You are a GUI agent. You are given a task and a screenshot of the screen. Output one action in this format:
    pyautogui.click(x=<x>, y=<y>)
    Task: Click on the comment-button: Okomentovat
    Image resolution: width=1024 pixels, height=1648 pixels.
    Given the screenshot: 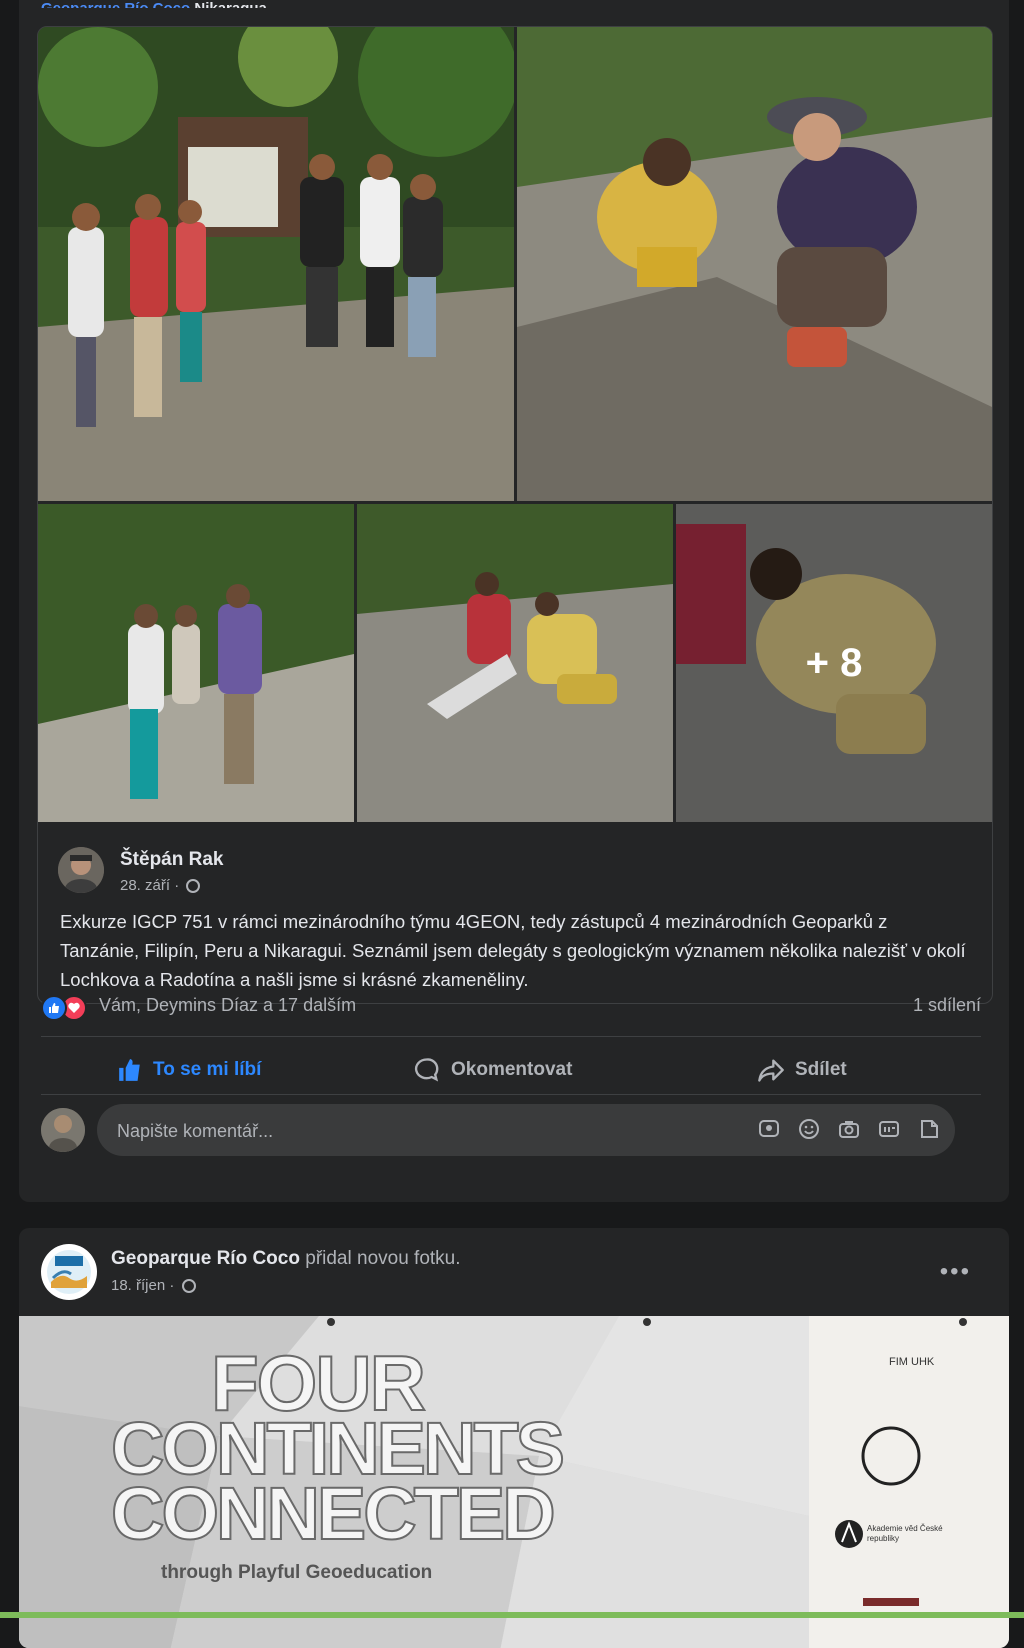 What is the action you would take?
    pyautogui.click(x=492, y=1070)
    